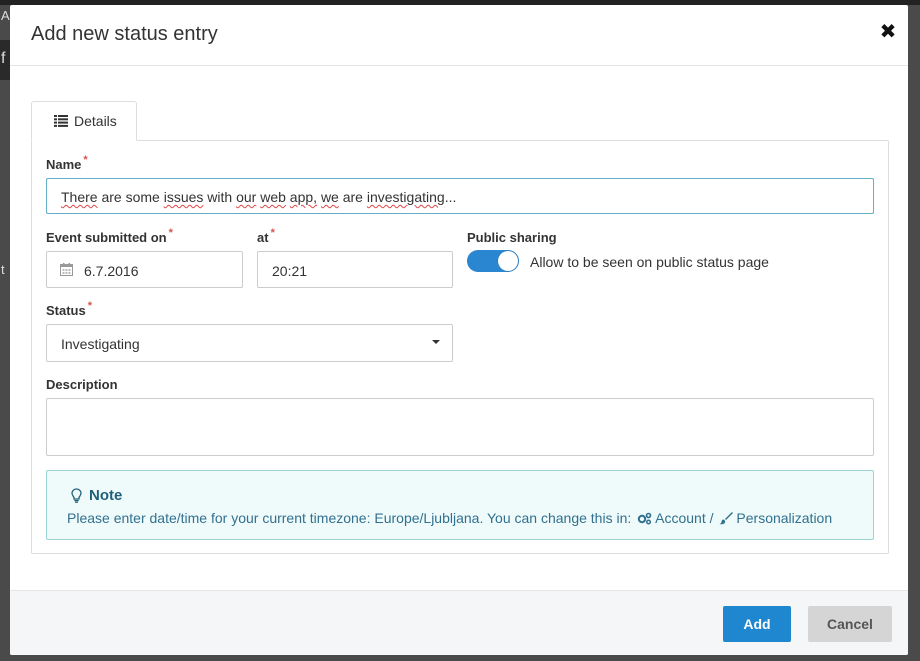 The image size is (920, 661). Describe the element at coordinates (290, 271) in the screenshot. I see `event-time-value: 20:21` at that location.